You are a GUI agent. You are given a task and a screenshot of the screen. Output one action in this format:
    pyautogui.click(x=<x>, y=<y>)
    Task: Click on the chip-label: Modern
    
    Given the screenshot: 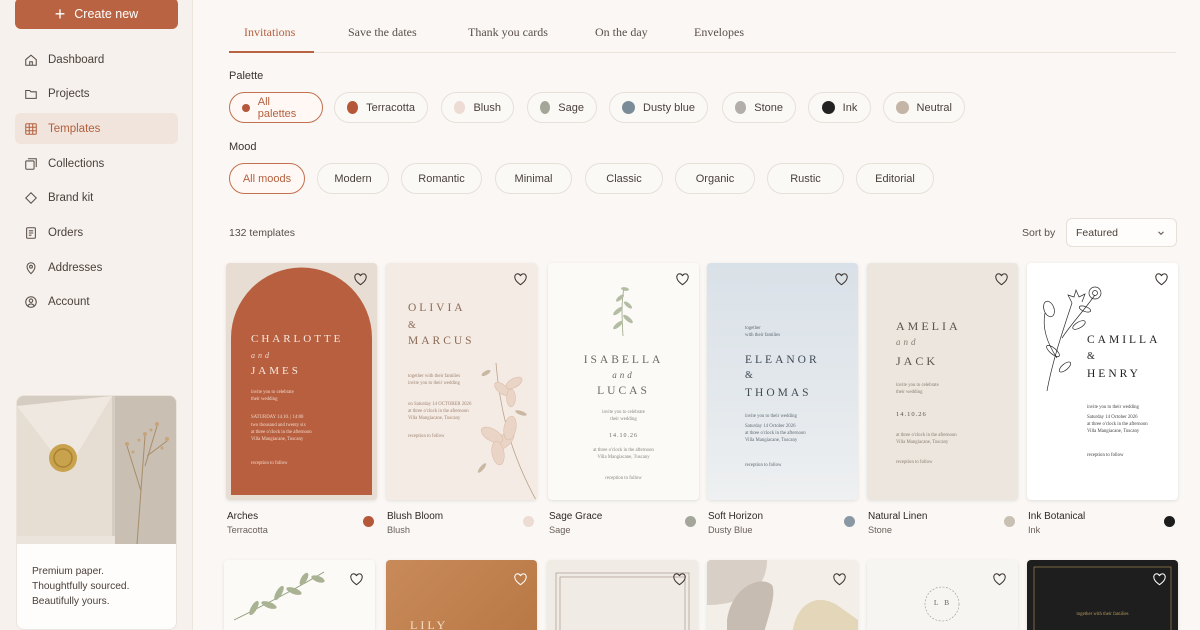 What is the action you would take?
    pyautogui.click(x=353, y=178)
    